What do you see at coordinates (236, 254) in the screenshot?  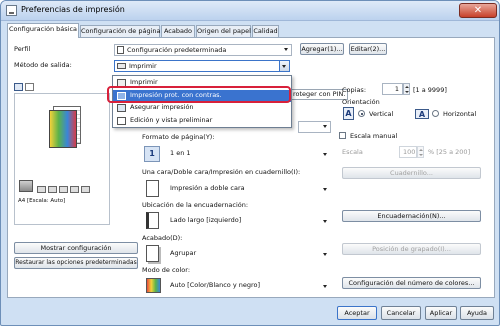 I see `finishing-select: Agrupar` at bounding box center [236, 254].